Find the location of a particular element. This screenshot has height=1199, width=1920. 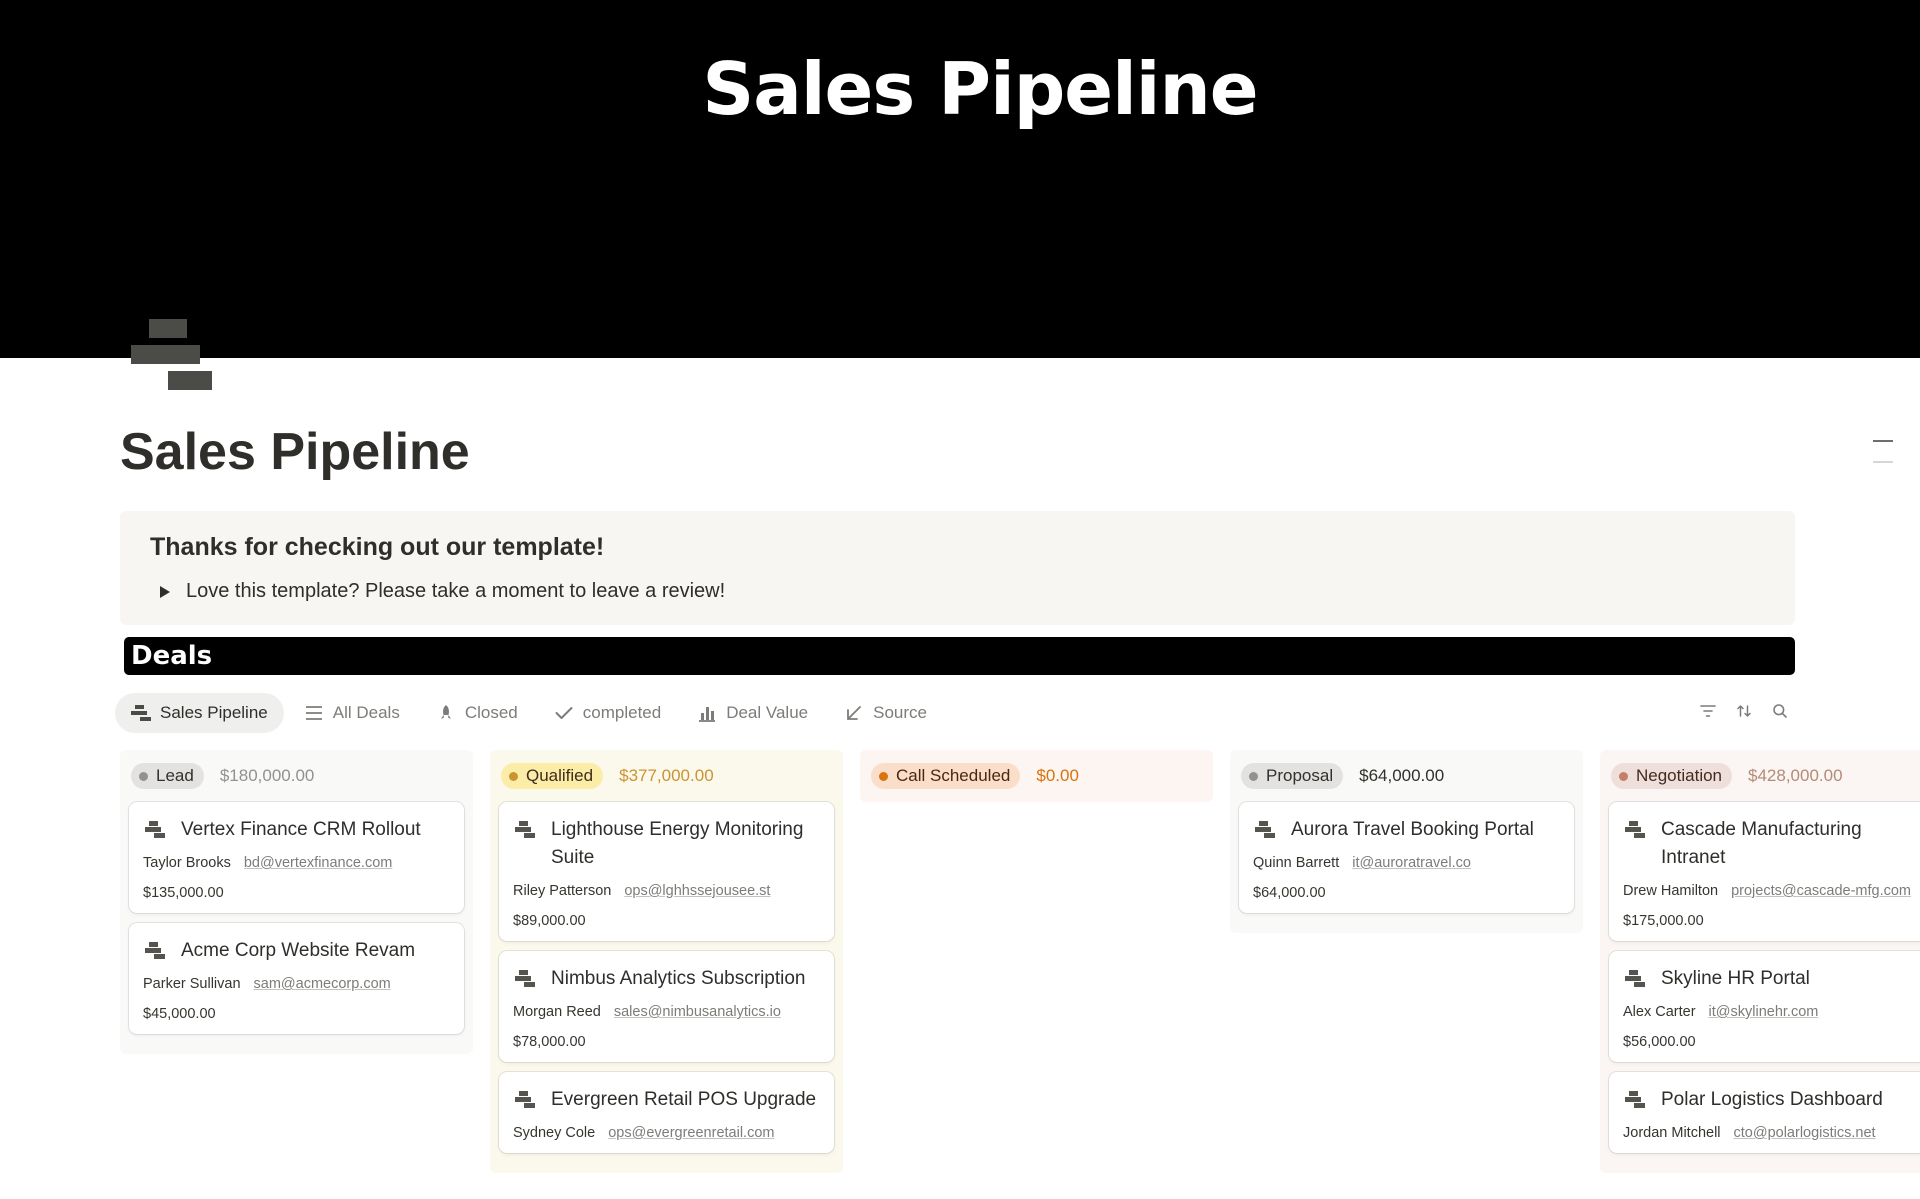

column-header: Proposal $64,000.00 is located at coordinates (1406, 776).